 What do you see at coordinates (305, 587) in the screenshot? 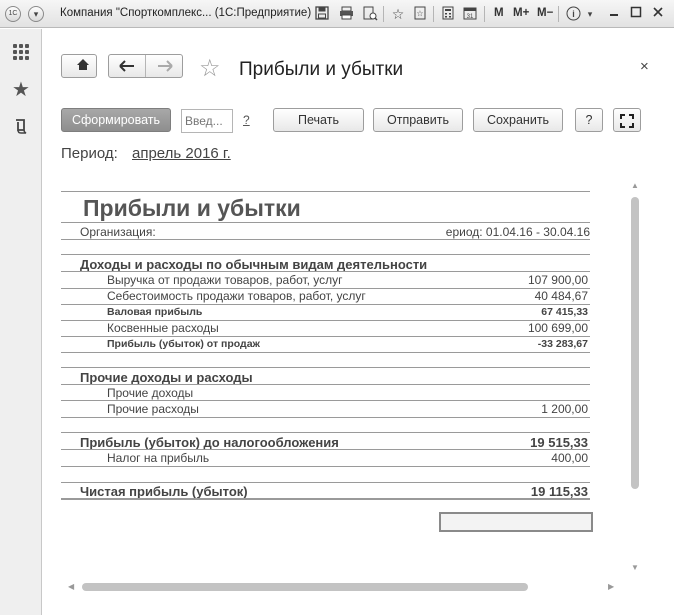
I see `horizontal-scrollbar-thumb` at bounding box center [305, 587].